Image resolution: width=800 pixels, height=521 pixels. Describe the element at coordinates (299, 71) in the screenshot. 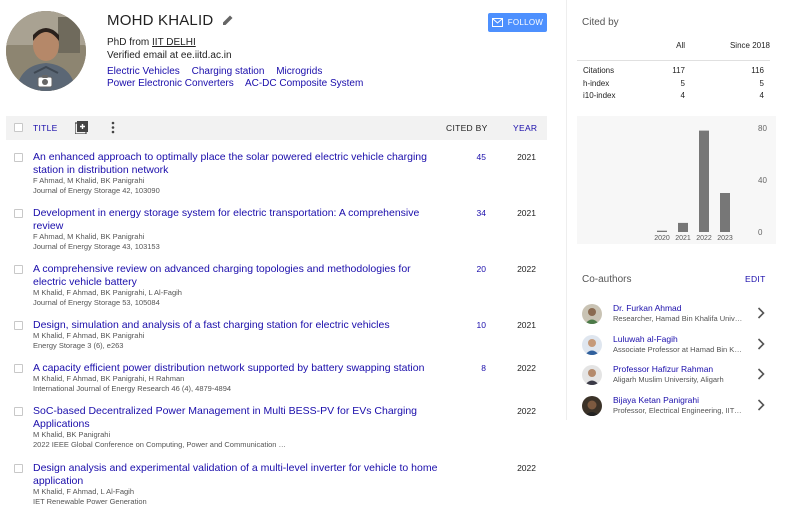

I see `interest-link: Microgrids` at that location.